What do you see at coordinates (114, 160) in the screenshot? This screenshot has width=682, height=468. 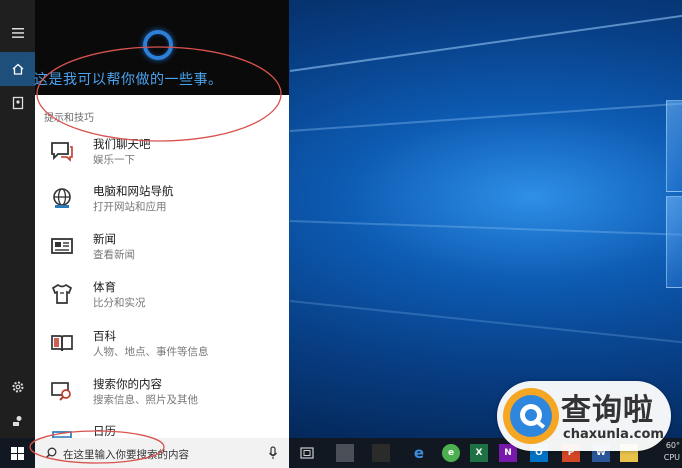 I see `item-subtitle: 娱乐一下` at bounding box center [114, 160].